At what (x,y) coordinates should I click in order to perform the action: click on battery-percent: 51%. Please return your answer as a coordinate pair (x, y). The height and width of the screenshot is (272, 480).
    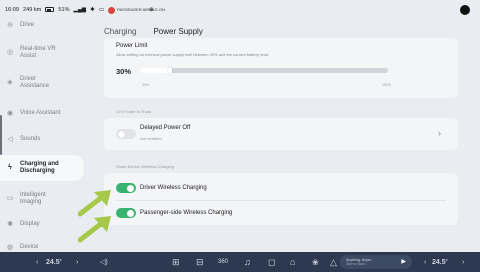
    Looking at the image, I should click on (64, 10).